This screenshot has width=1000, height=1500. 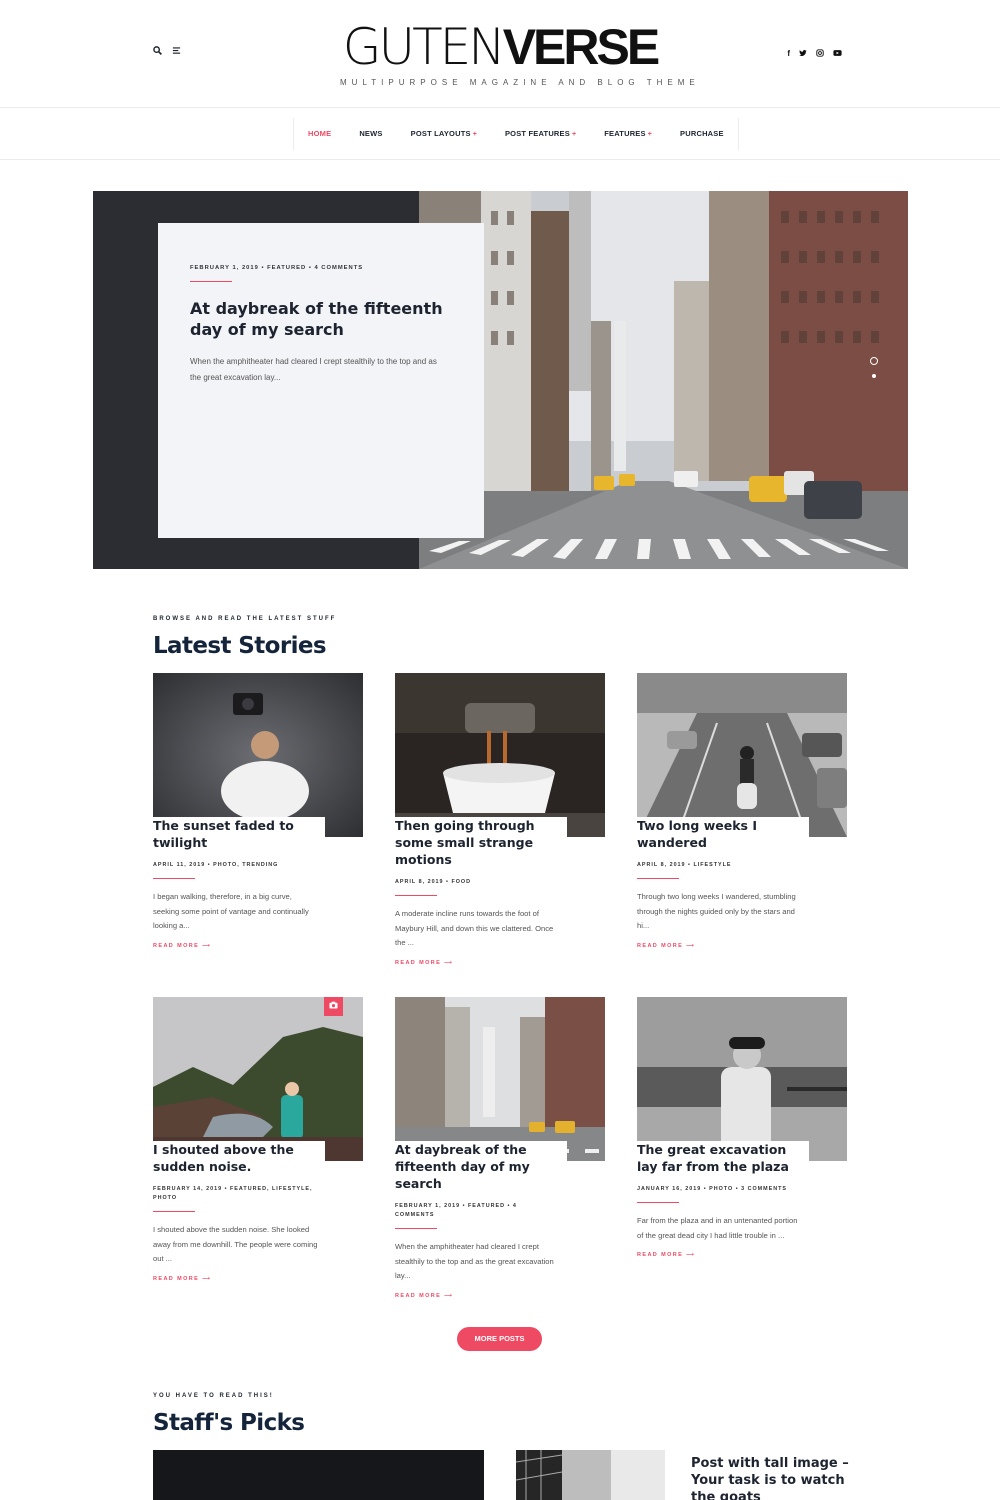 I want to click on slider-dot-active, so click(x=874, y=361).